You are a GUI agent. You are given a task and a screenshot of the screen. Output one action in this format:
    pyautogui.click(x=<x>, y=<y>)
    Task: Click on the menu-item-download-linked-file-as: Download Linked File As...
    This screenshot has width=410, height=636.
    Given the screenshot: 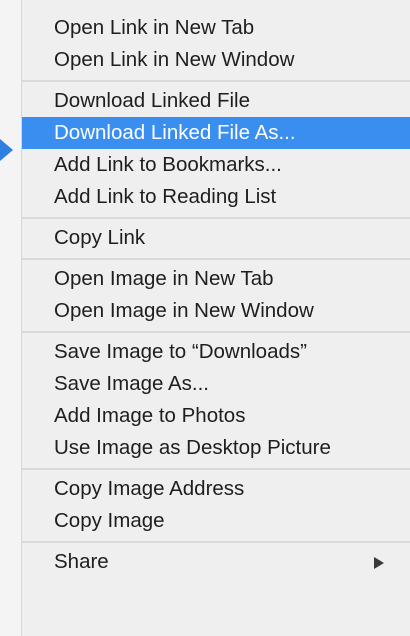 What is the action you would take?
    pyautogui.click(x=216, y=133)
    